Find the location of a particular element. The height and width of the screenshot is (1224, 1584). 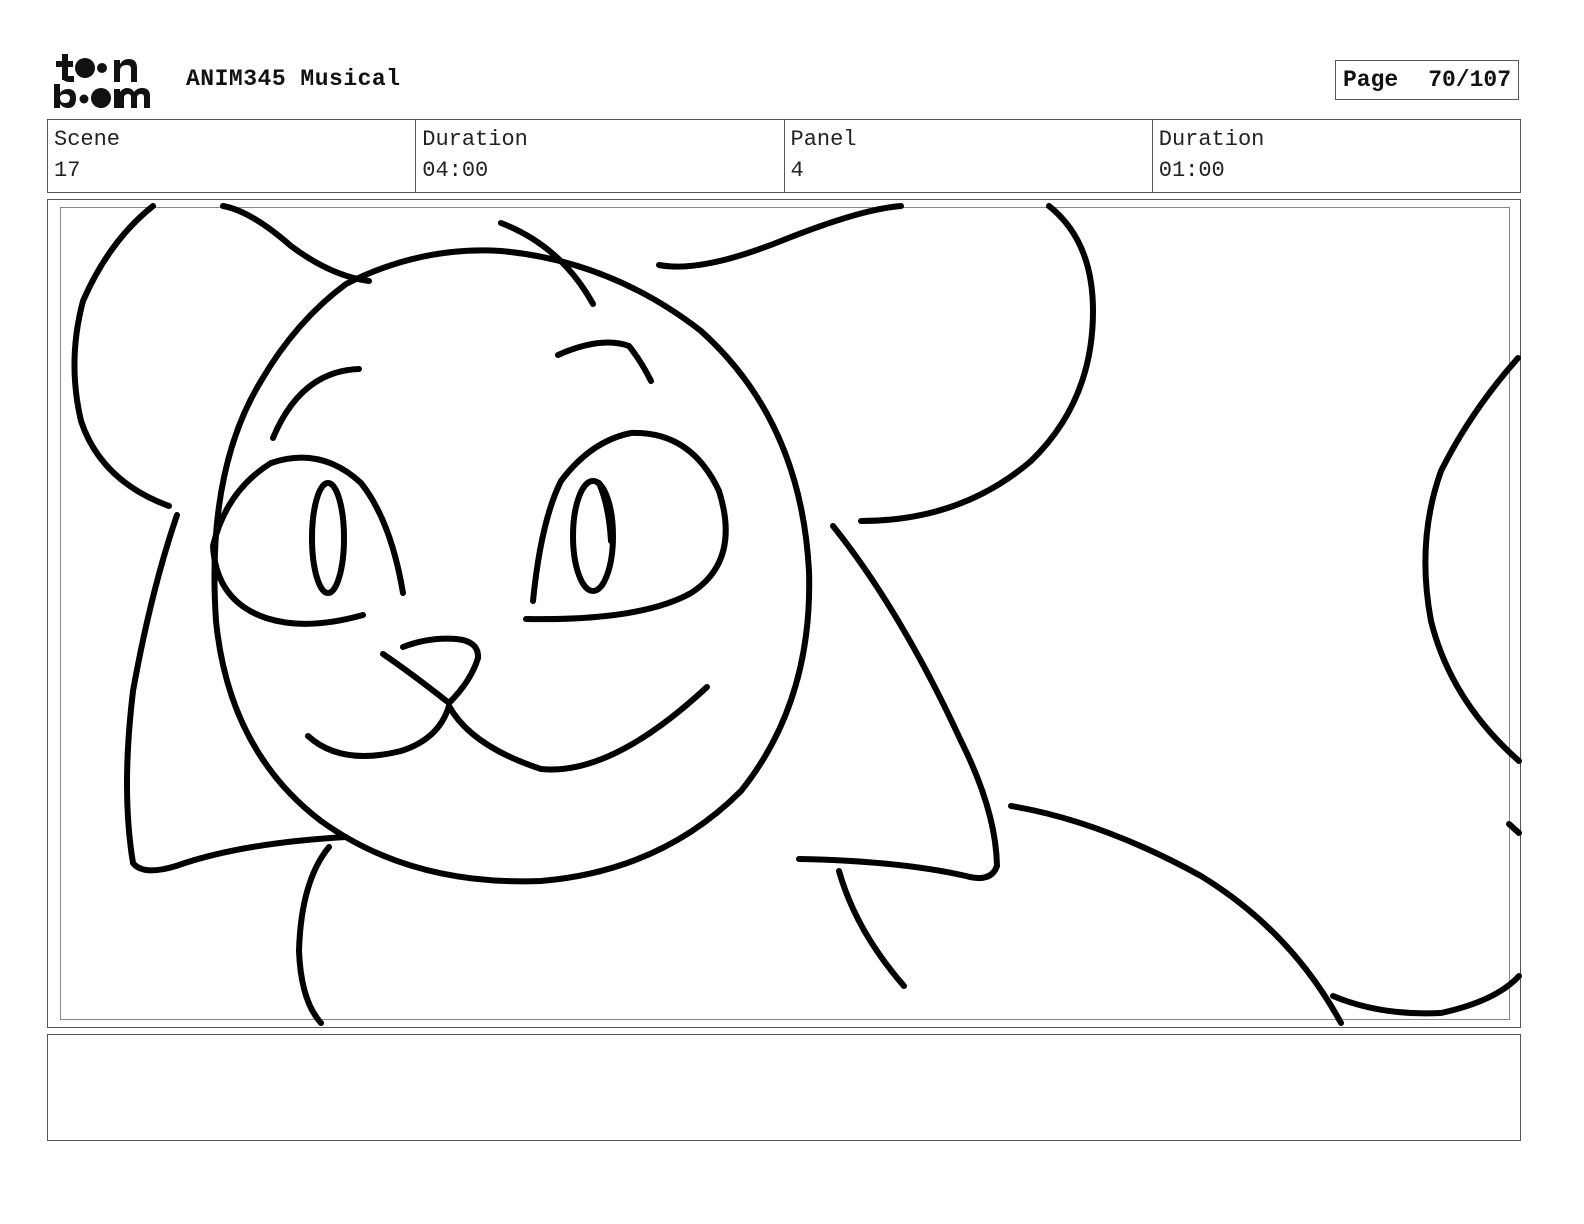

scene-label: Scene is located at coordinates (87, 139).